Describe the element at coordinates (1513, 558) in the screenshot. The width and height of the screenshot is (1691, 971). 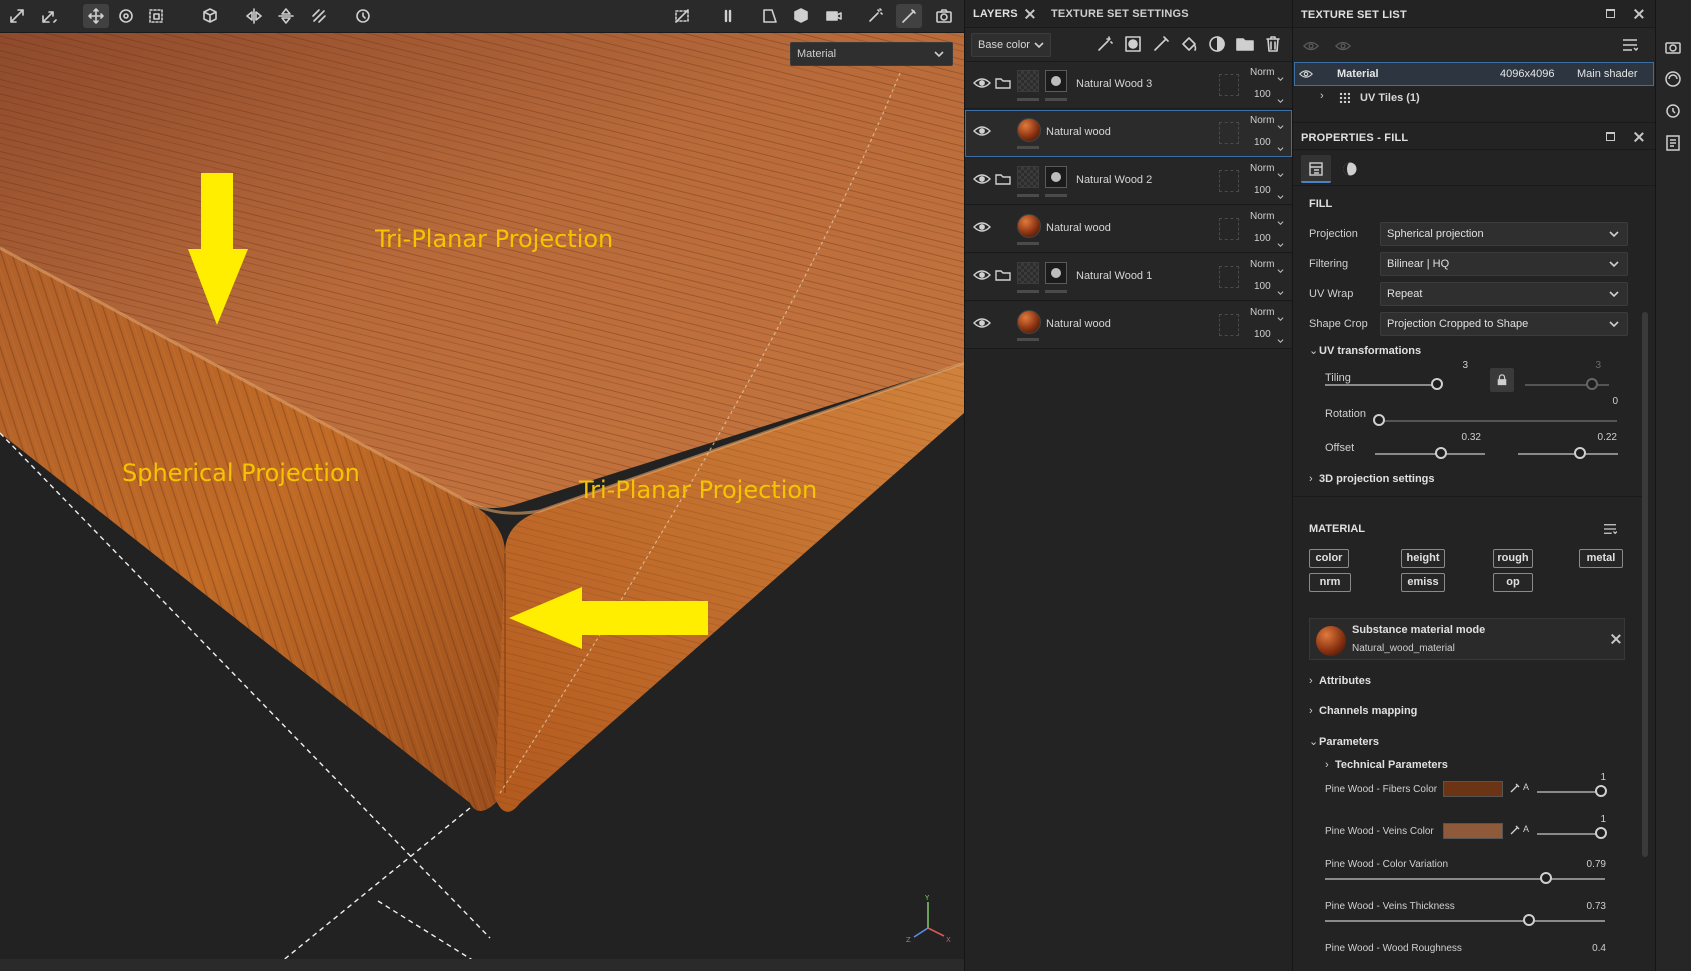
I see `channel-chip-rough: rough` at that location.